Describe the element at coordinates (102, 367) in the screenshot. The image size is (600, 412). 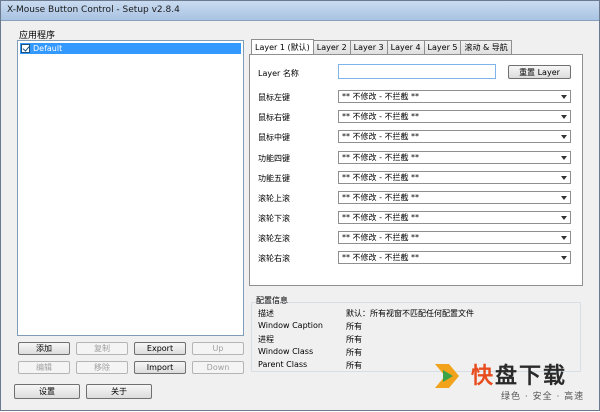
I see `remove-button: 移除` at that location.